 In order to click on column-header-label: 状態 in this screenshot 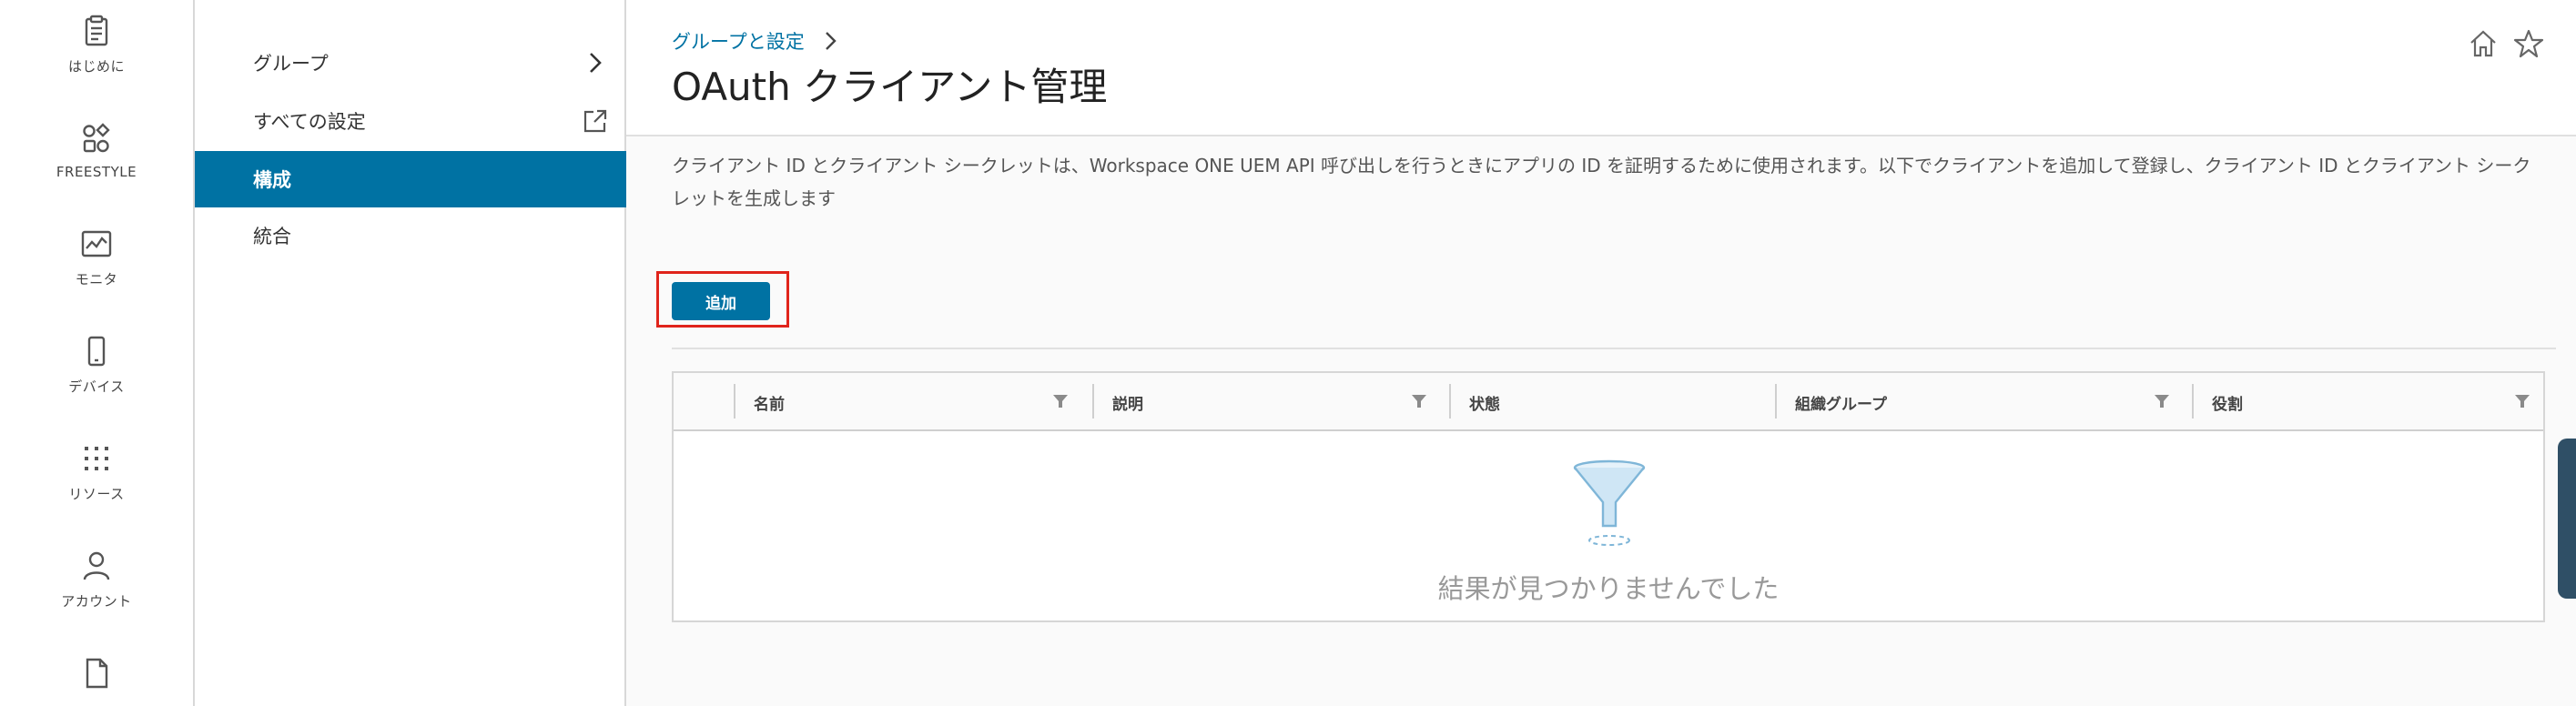, I will do `click(1484, 405)`.